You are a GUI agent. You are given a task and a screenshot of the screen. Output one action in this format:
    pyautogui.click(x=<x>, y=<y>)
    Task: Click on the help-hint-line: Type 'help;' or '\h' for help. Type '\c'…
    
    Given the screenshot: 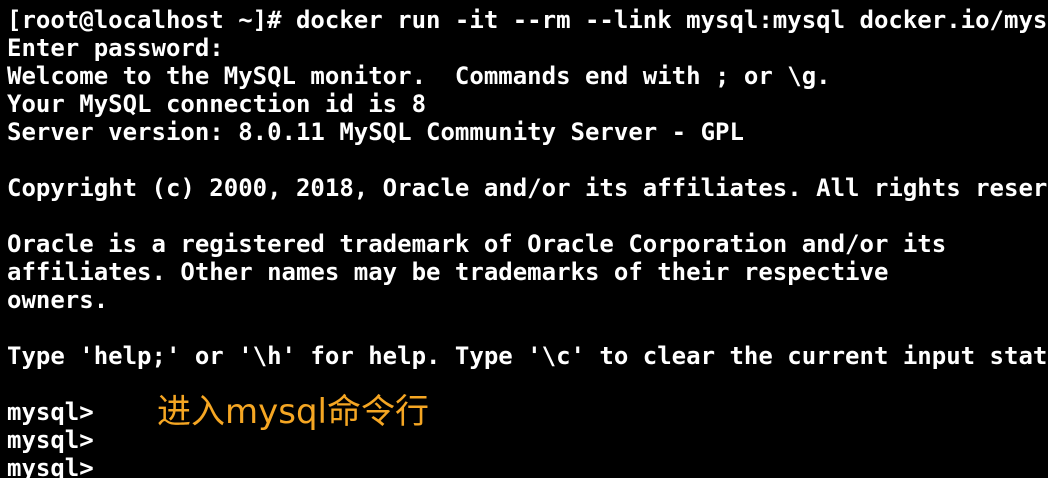 What is the action you would take?
    pyautogui.click(x=527, y=356)
    